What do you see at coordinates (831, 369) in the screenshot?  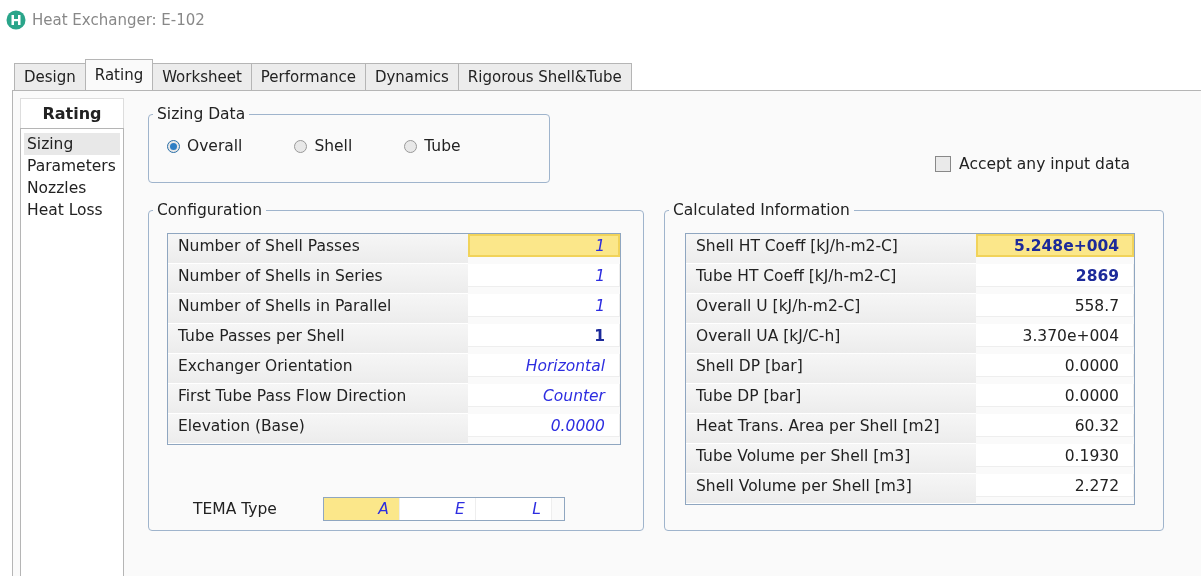 I see `property-label: Shell DP [bar]` at bounding box center [831, 369].